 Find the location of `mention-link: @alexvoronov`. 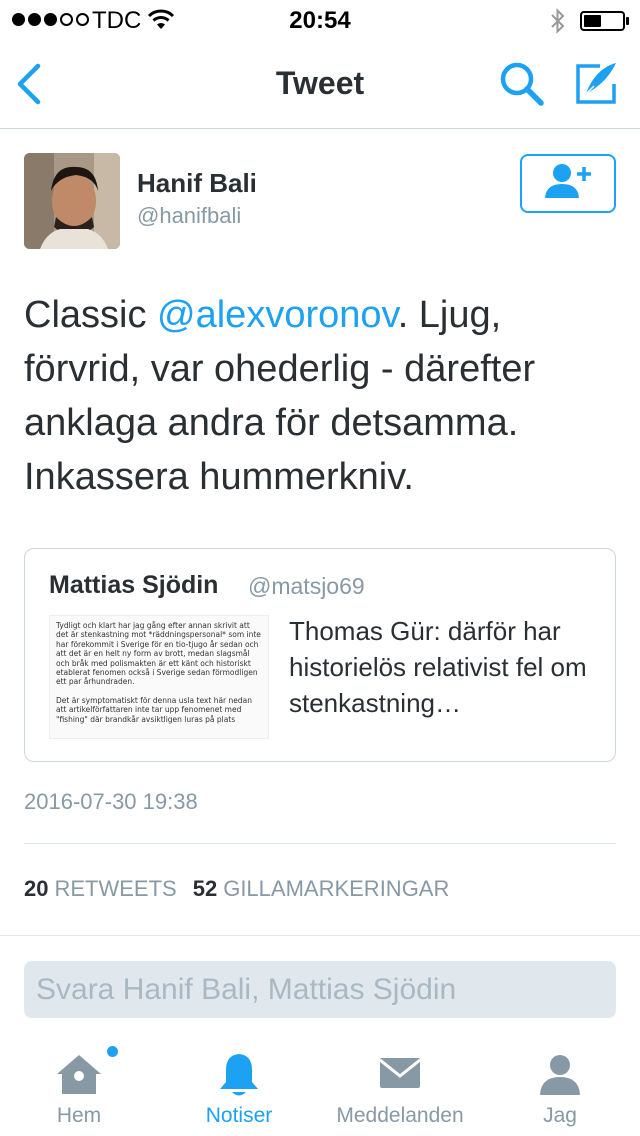

mention-link: @alexvoronov is located at coordinates (277, 315).